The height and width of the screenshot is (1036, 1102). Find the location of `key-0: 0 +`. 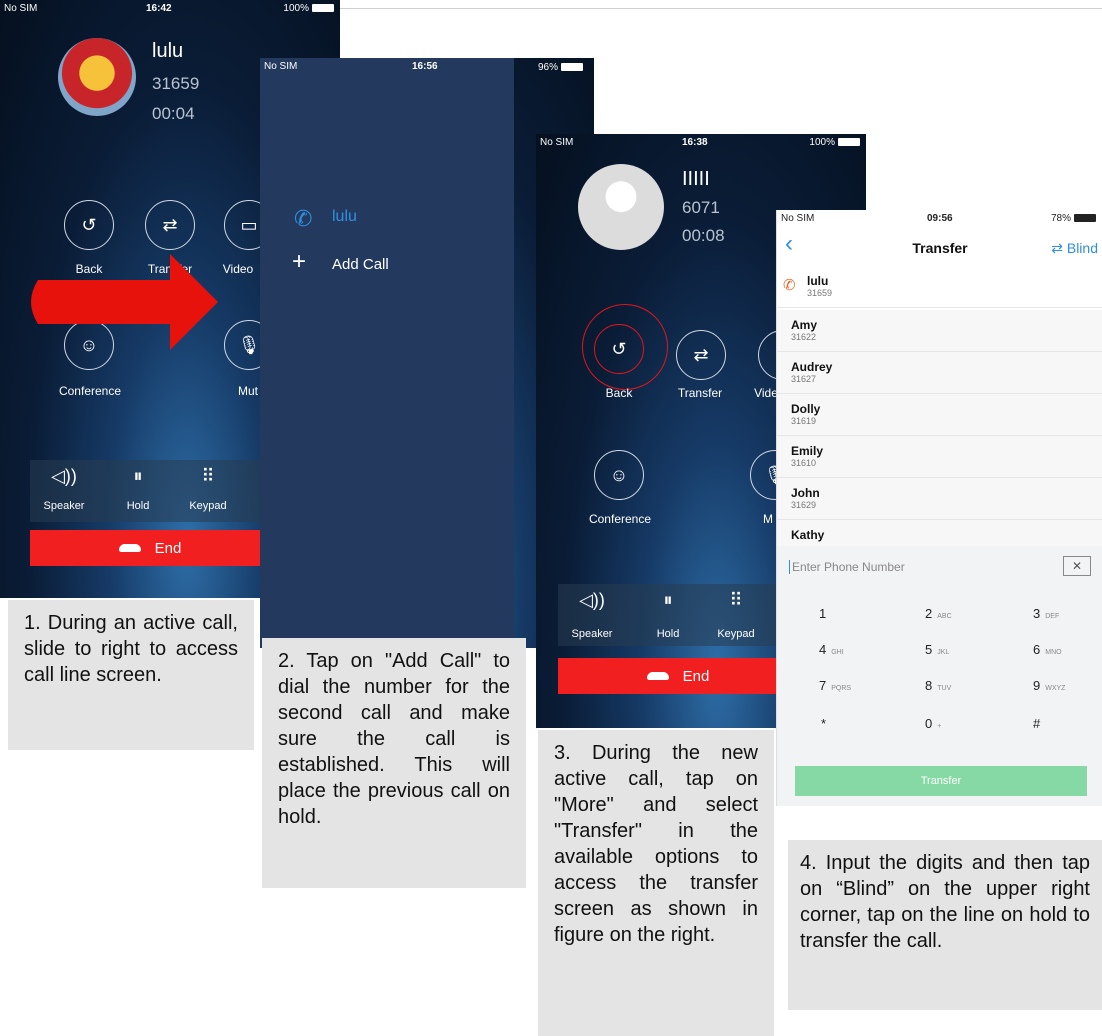

key-0: 0 + is located at coordinates (933, 723).